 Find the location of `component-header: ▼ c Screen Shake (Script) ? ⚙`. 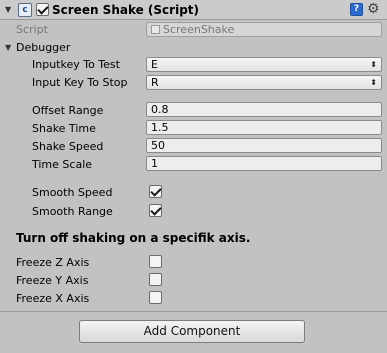

component-header: ▼ c Screen Shake (Script) ? ⚙ is located at coordinates (193, 10).